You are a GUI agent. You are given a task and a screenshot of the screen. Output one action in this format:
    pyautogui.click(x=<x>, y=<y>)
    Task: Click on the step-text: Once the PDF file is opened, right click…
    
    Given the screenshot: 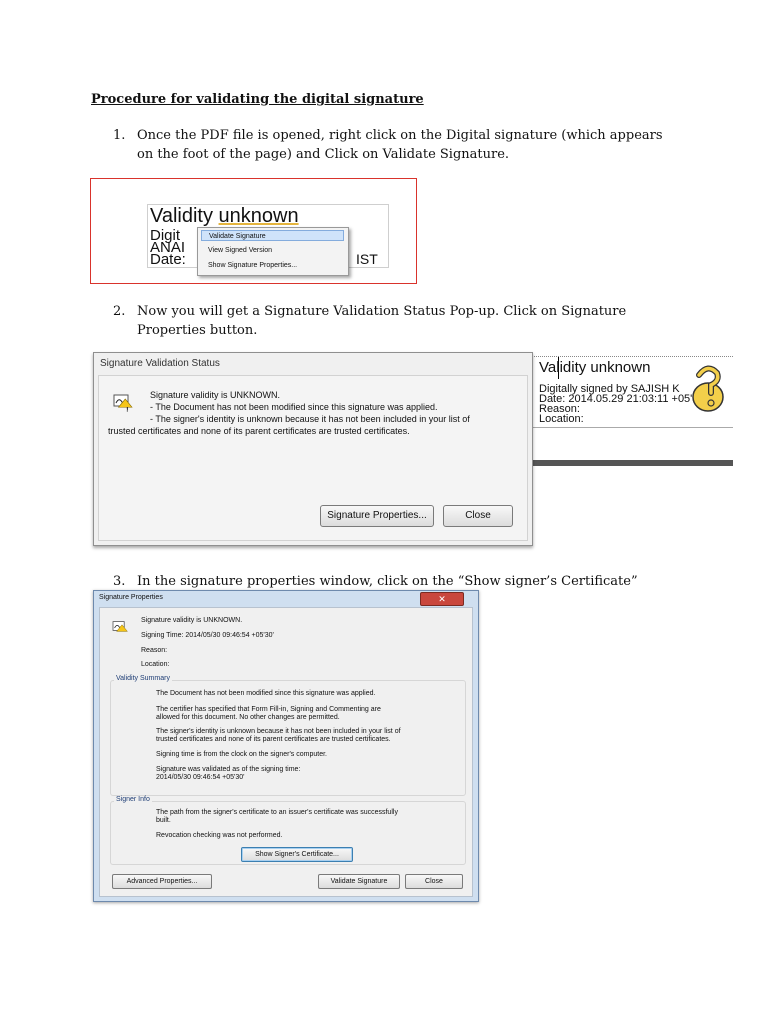 What is the action you would take?
    pyautogui.click(x=400, y=145)
    